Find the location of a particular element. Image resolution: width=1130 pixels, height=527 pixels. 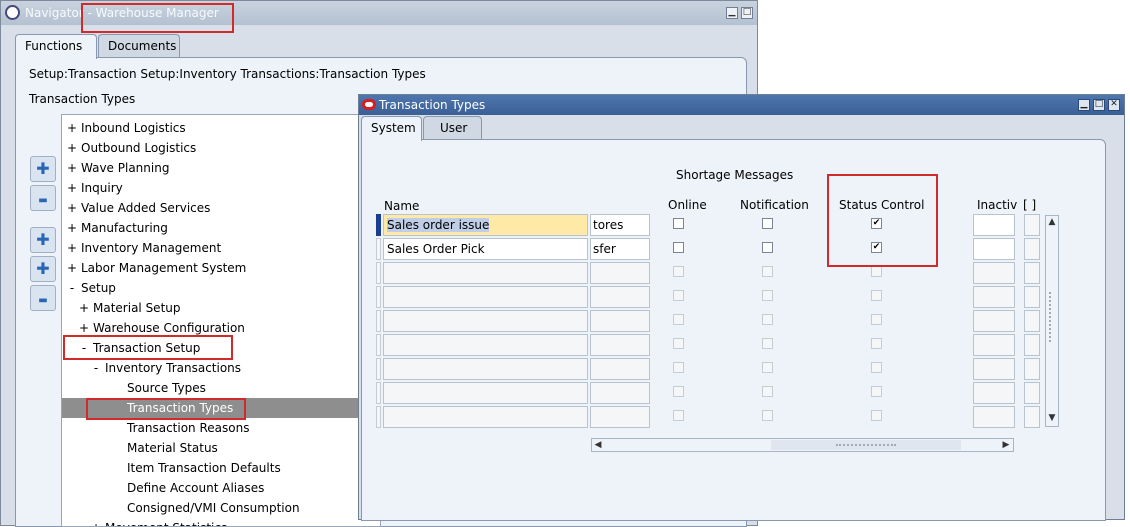

tree-item: + Wave Planning is located at coordinates (221, 168).